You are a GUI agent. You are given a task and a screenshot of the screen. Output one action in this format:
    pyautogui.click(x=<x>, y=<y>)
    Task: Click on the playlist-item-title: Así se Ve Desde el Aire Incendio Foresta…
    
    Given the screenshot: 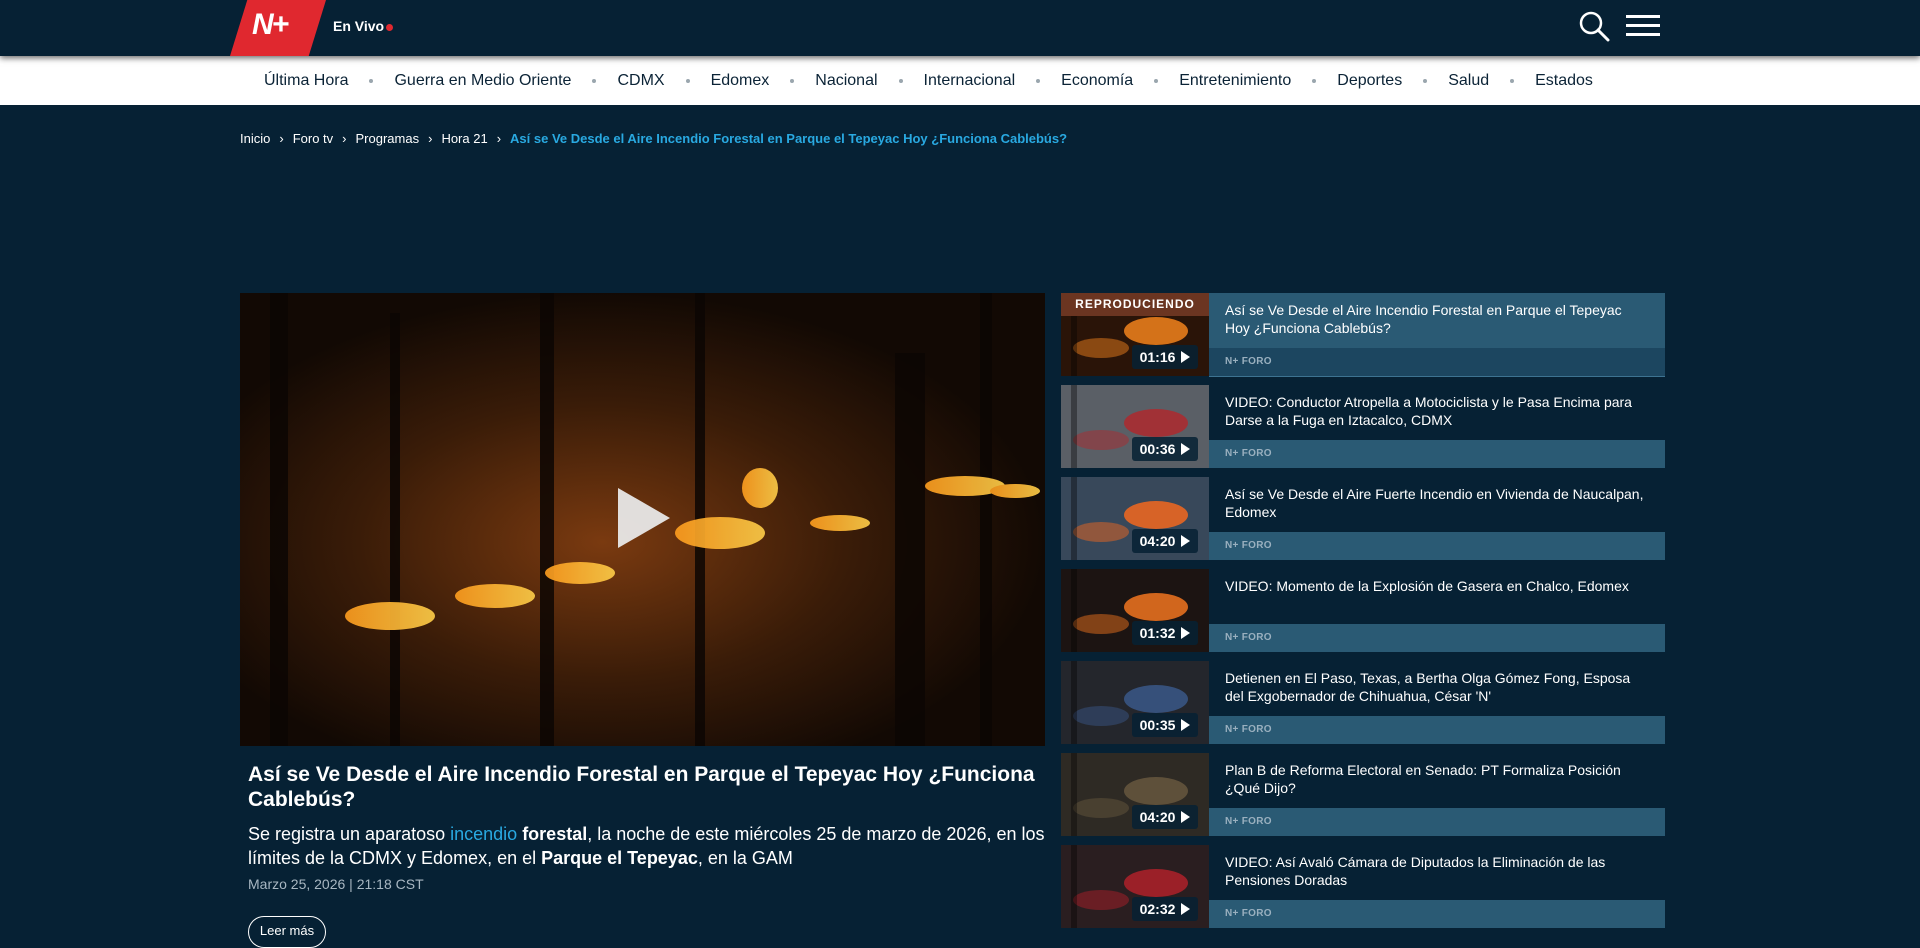 What is the action you would take?
    pyautogui.click(x=1435, y=319)
    